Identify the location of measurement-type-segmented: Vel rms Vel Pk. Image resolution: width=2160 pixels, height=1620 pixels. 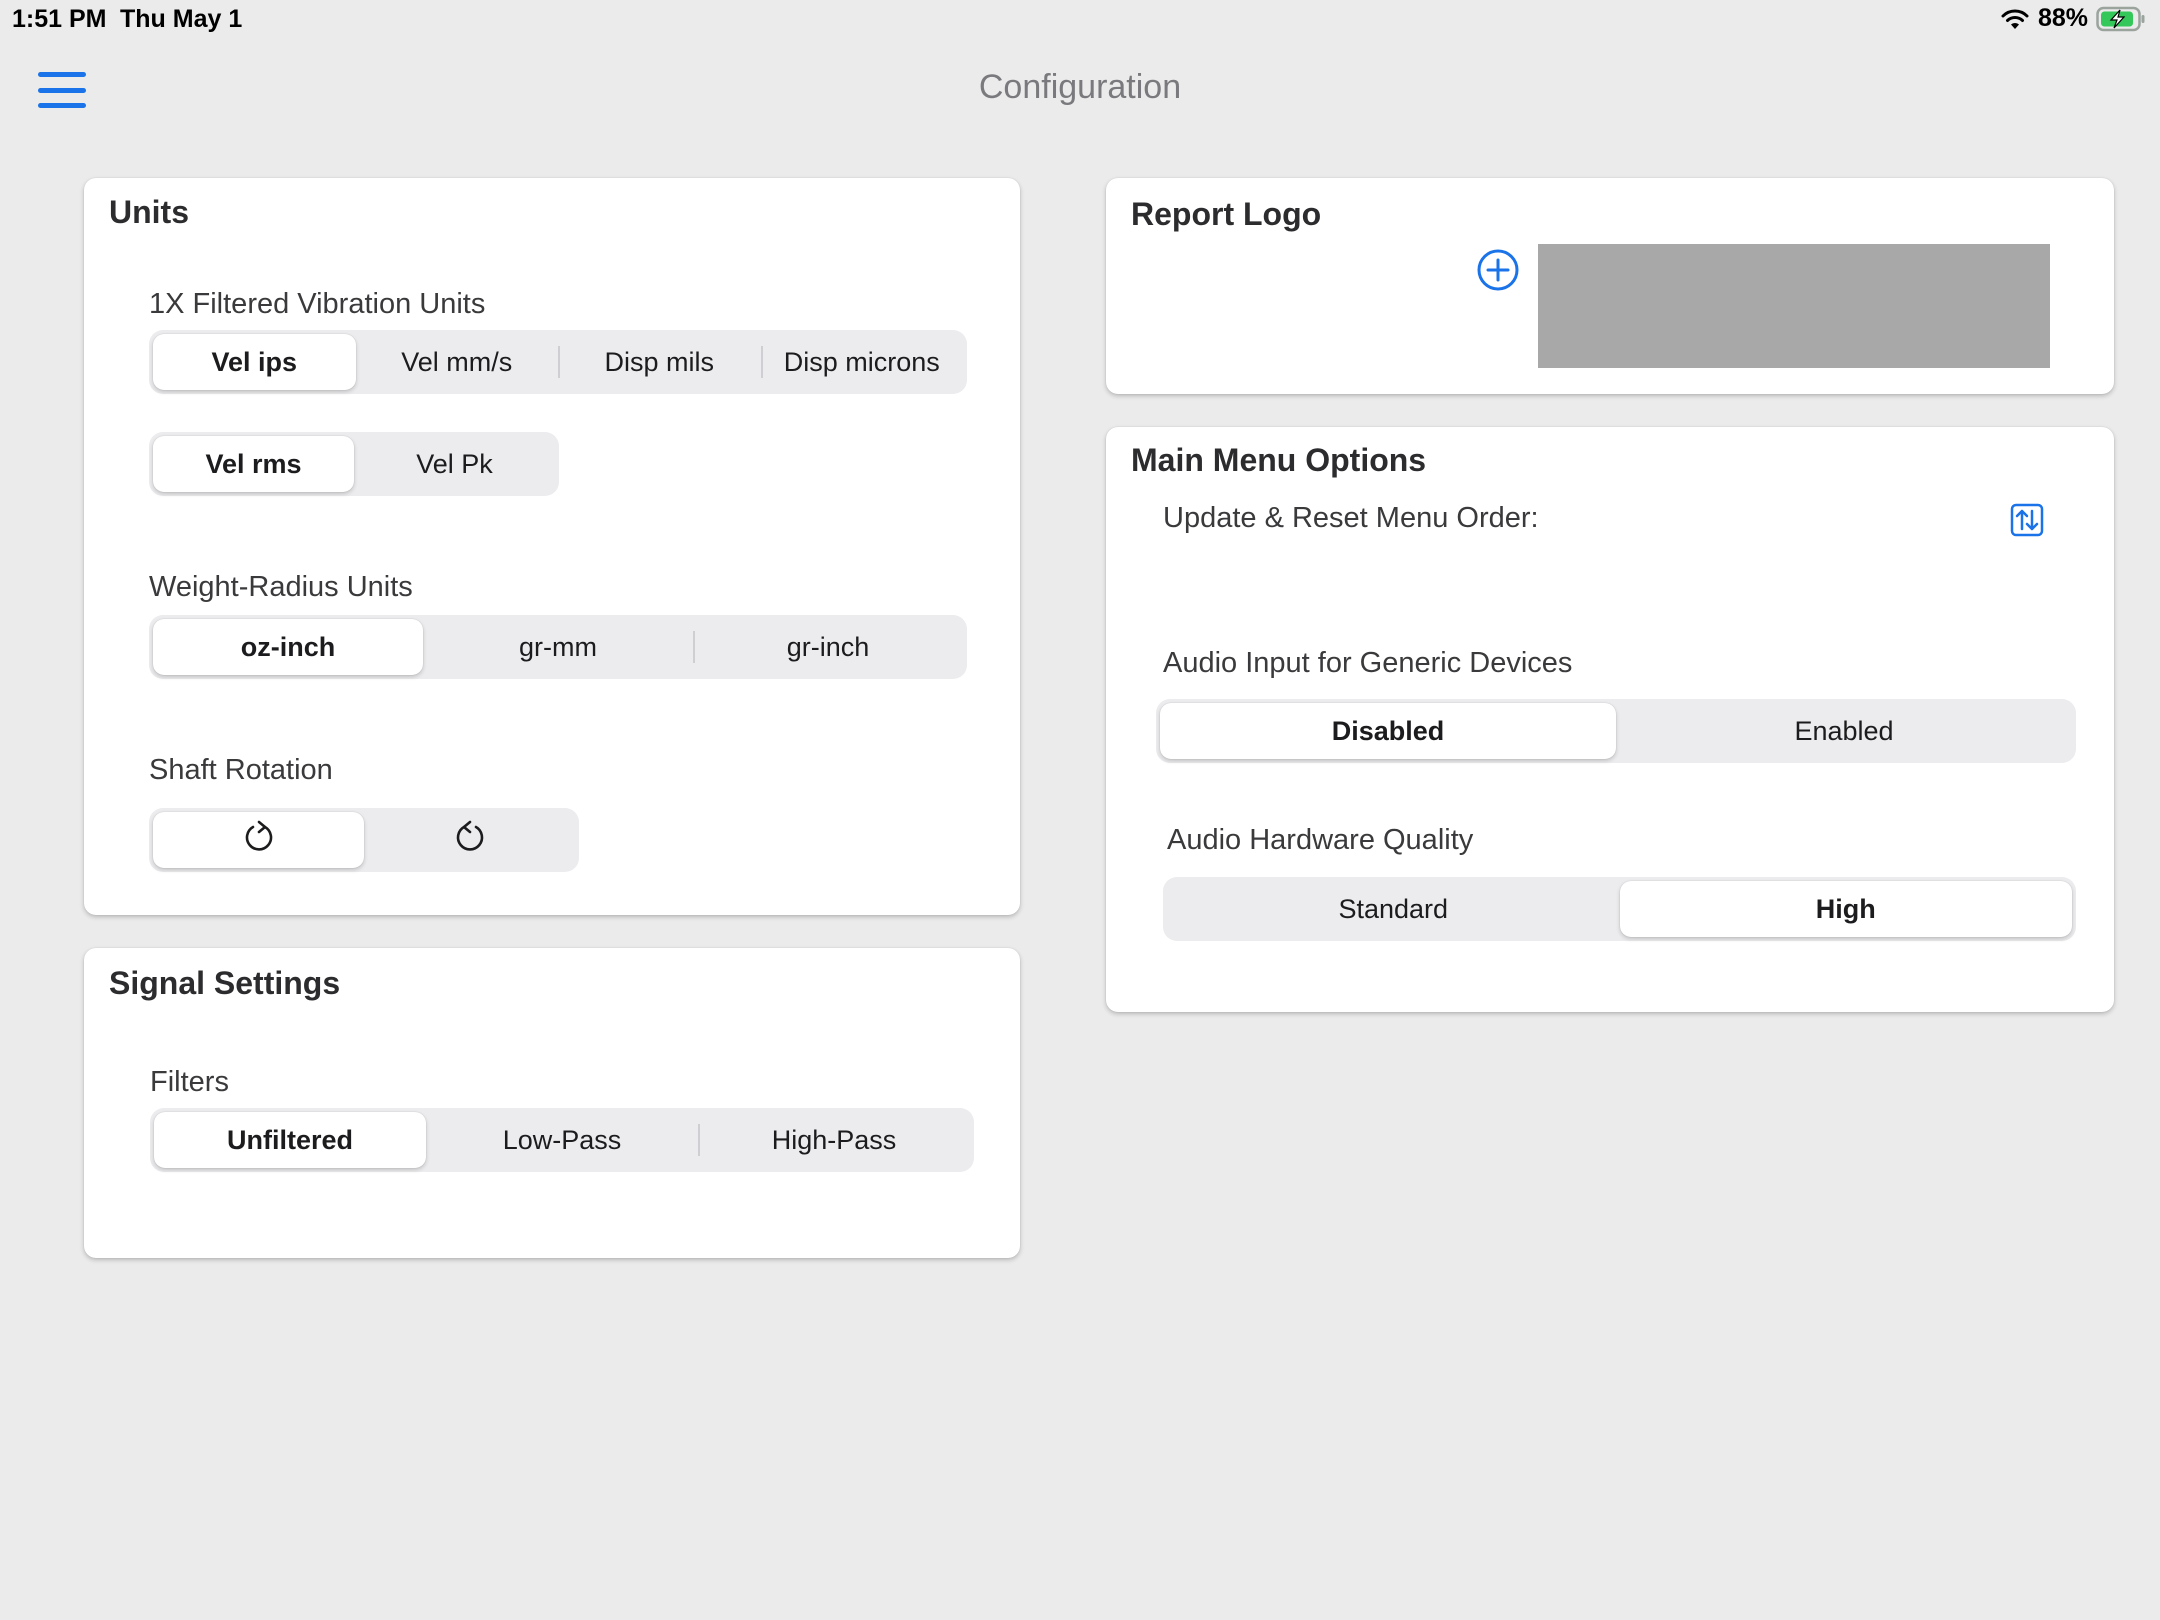
(354, 464).